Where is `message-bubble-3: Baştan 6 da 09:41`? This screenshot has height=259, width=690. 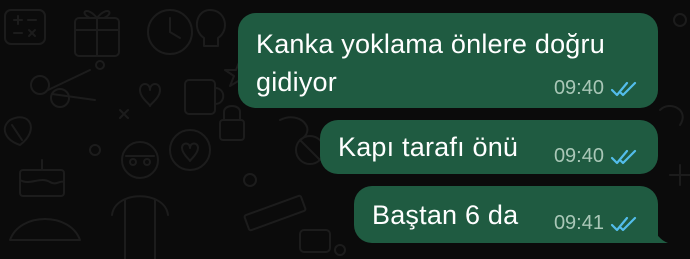 message-bubble-3: Baştan 6 da 09:41 is located at coordinates (506, 214).